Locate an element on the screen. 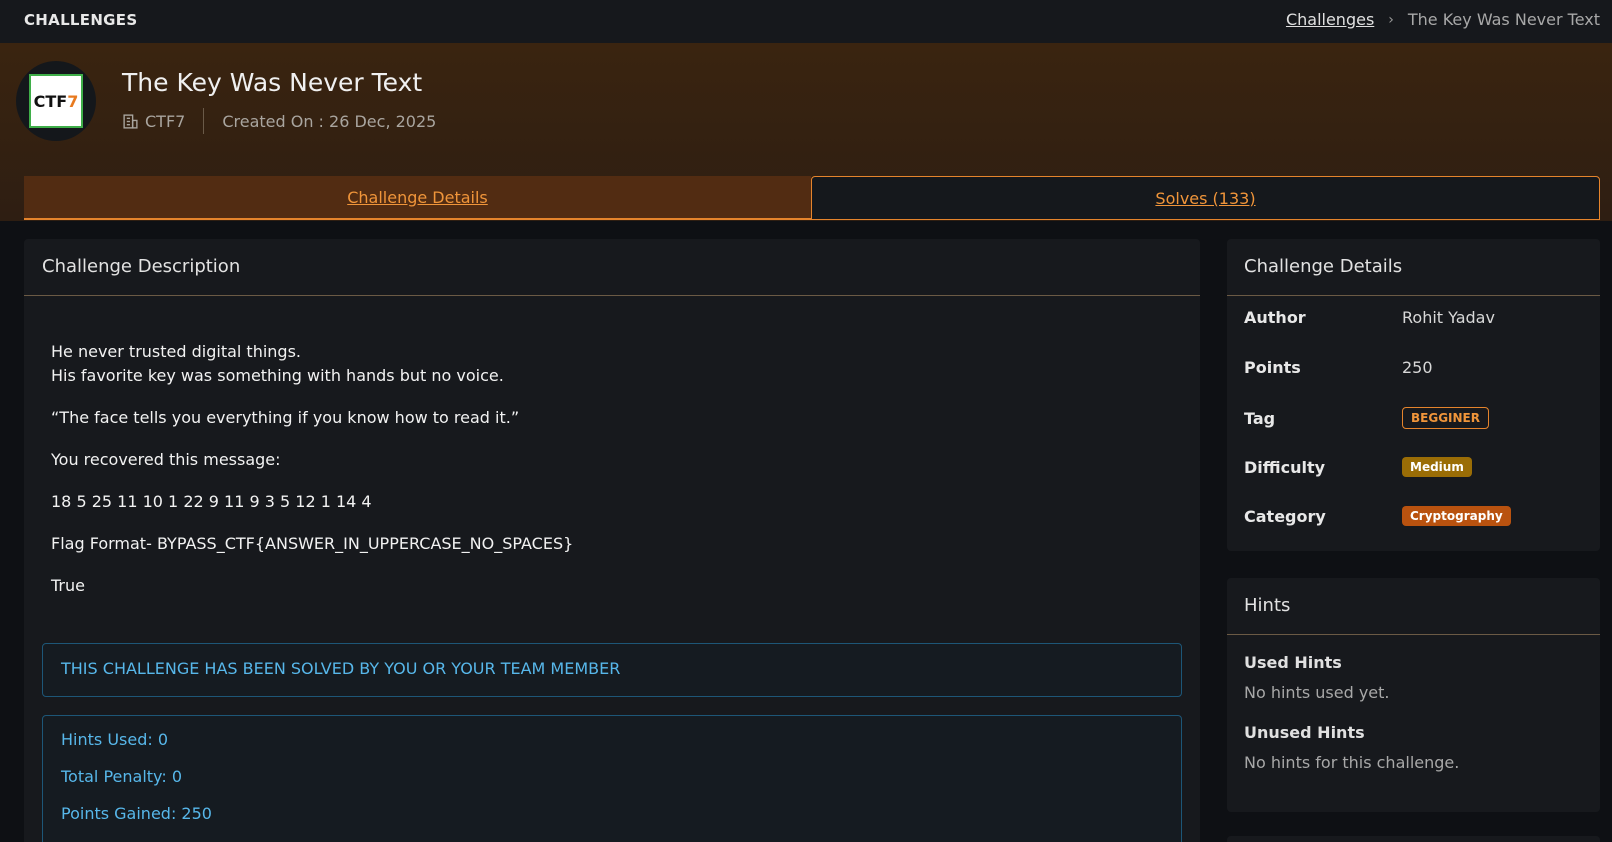 This screenshot has height=842, width=1612. card-title: Hints is located at coordinates (1267, 605).